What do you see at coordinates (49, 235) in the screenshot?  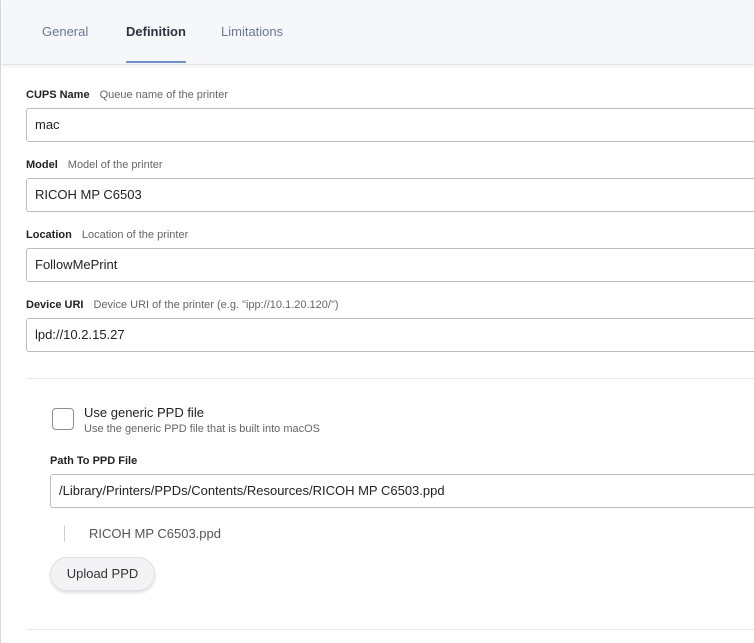 I see `location-label: Location` at bounding box center [49, 235].